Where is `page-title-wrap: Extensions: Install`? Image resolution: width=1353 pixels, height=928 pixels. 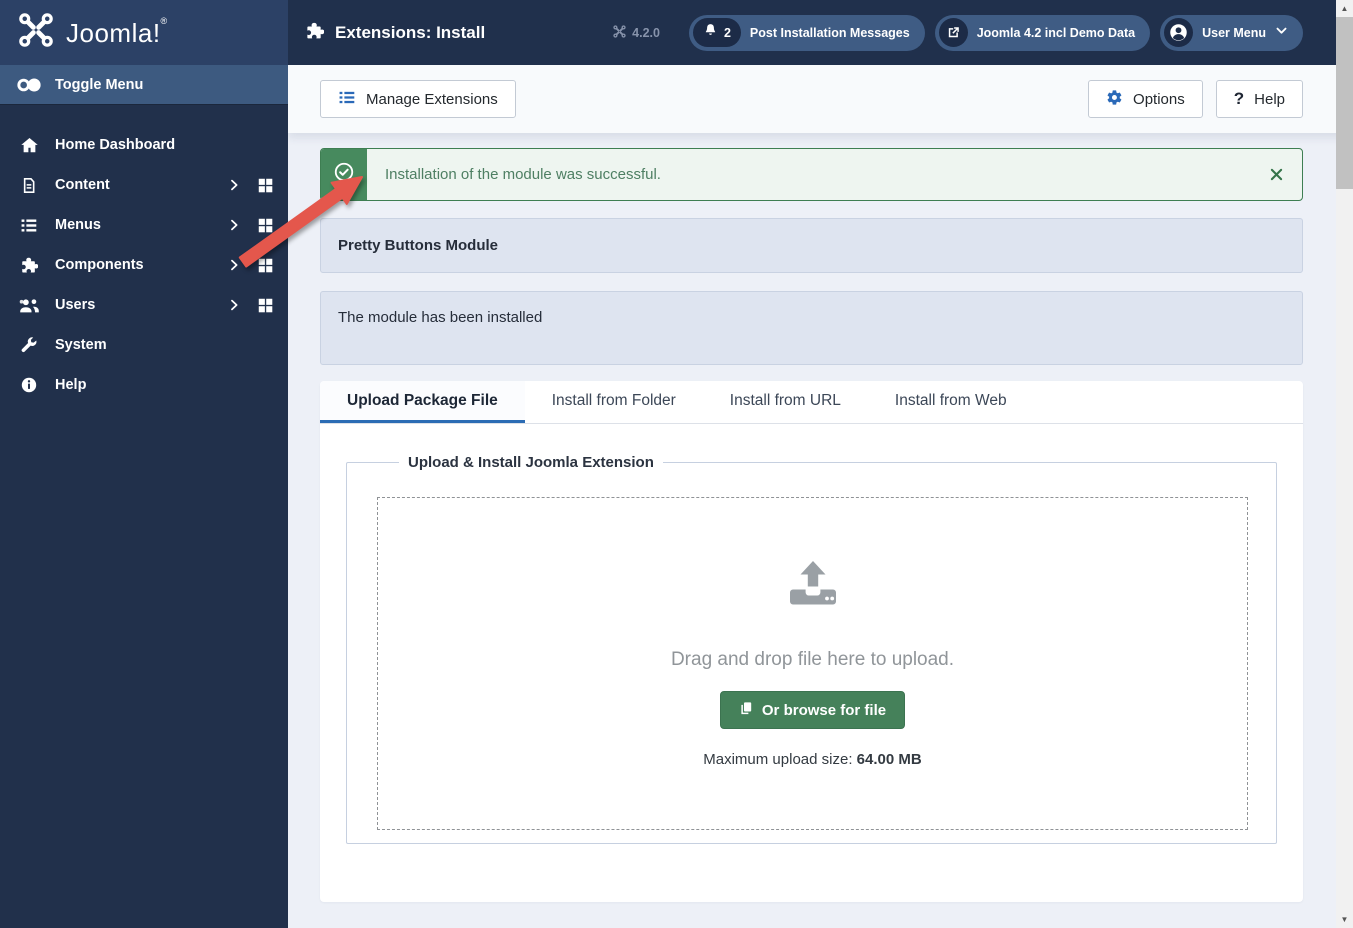
page-title-wrap: Extensions: Install is located at coordinates (395, 33).